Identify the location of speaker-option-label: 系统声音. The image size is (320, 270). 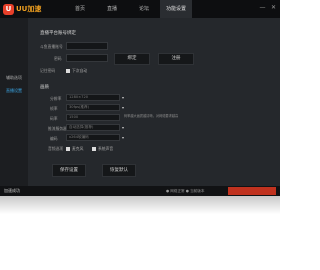
(106, 148).